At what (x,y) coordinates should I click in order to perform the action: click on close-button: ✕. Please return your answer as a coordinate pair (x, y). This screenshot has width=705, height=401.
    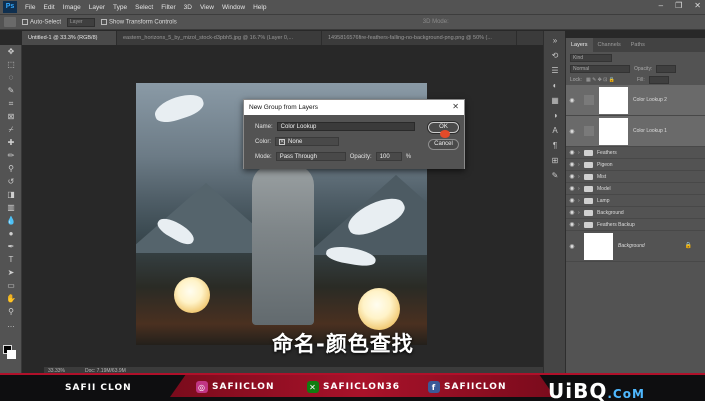
    Looking at the image, I should click on (697, 5).